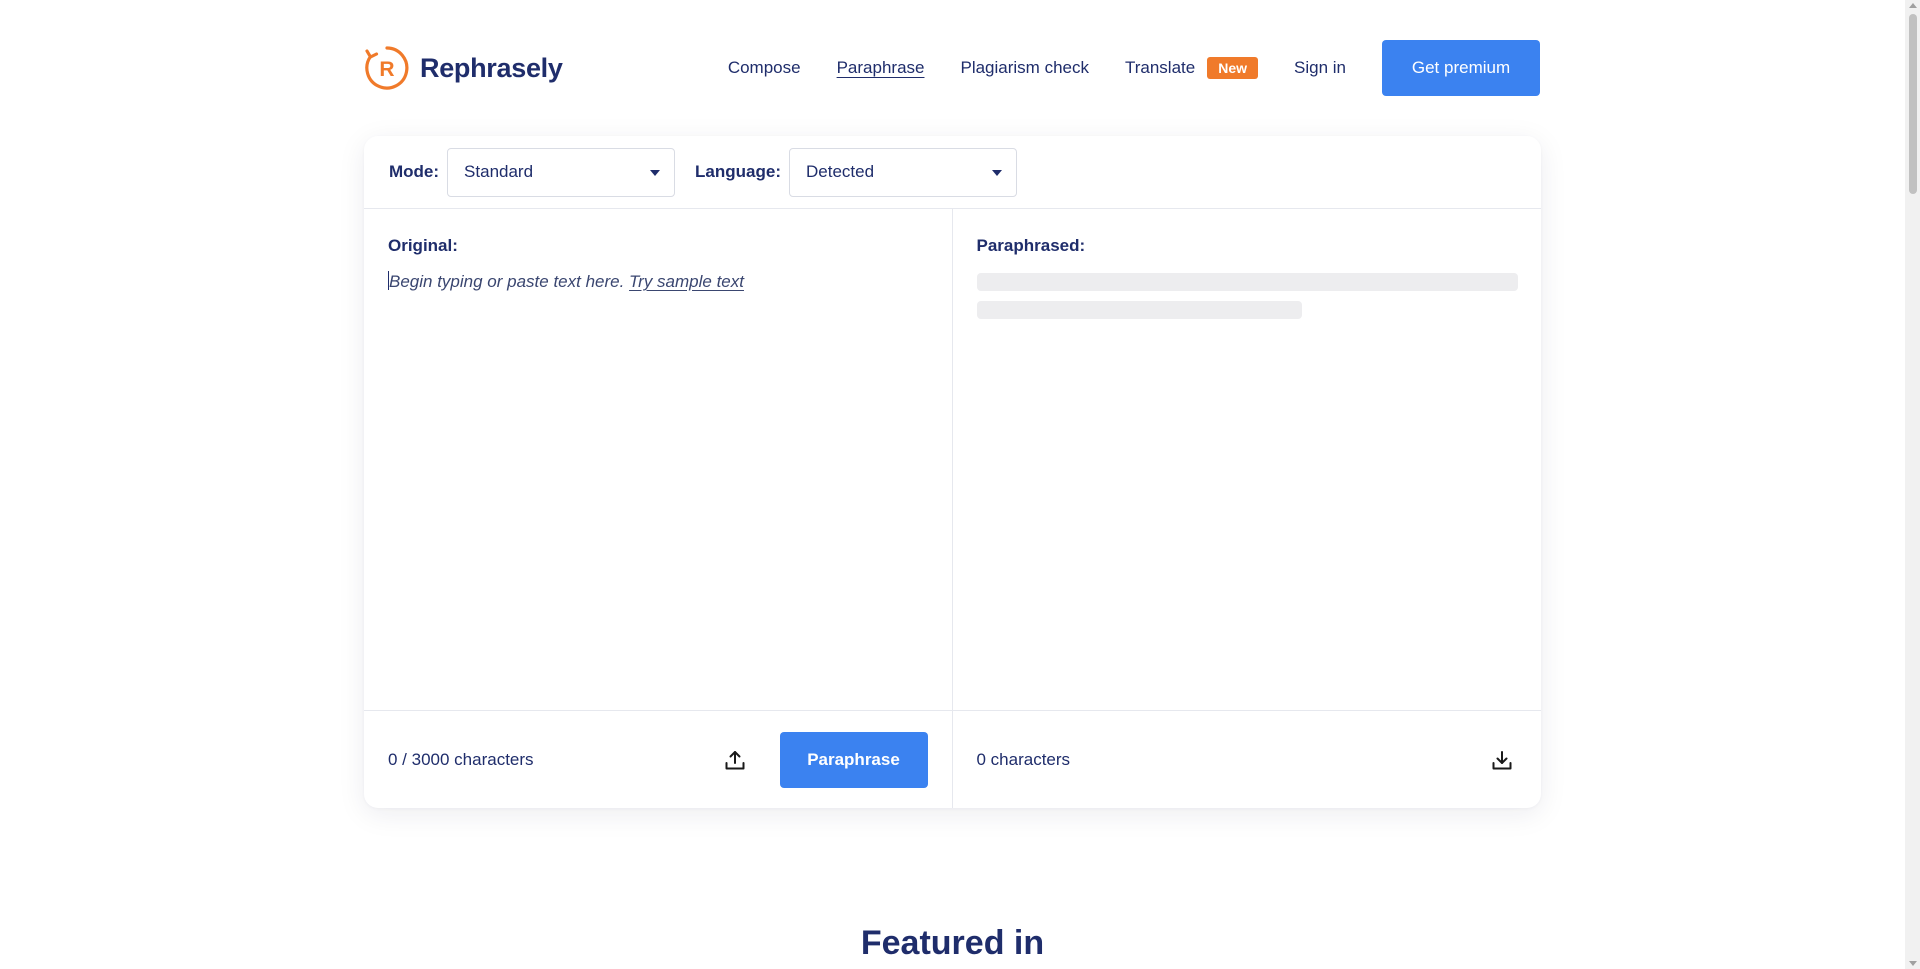  What do you see at coordinates (414, 171) in the screenshot?
I see `mode-label: Mode:` at bounding box center [414, 171].